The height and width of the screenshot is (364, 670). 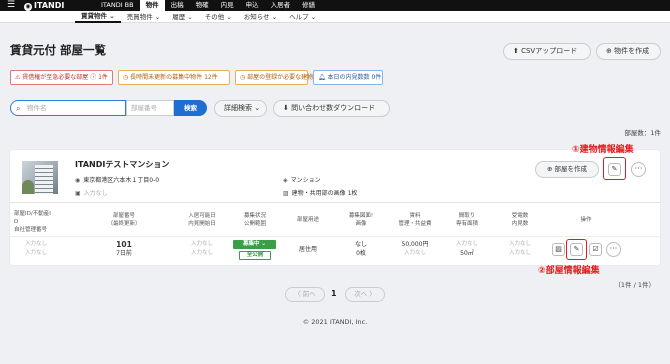 What do you see at coordinates (519, 248) in the screenshot?
I see `cell-calls: 入力なし 入力なし` at bounding box center [519, 248].